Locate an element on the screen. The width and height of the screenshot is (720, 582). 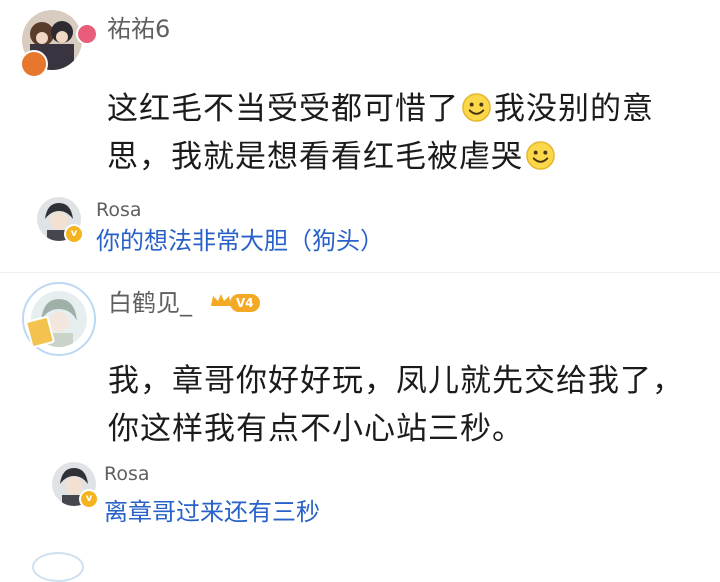
comment-username: 祐祐6 is located at coordinates (138, 29).